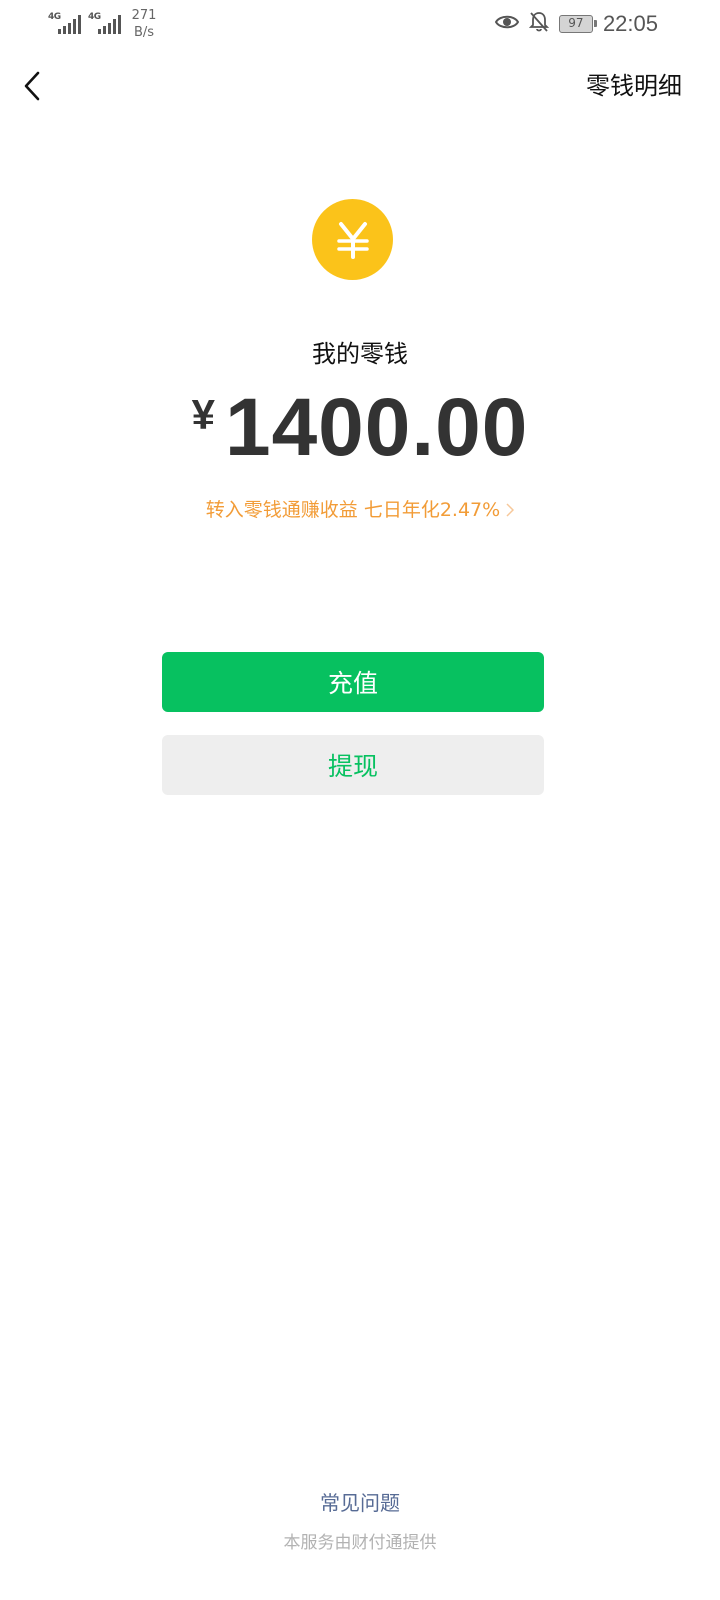  What do you see at coordinates (144, 32) in the screenshot?
I see `network-speed-unit: B/s` at bounding box center [144, 32].